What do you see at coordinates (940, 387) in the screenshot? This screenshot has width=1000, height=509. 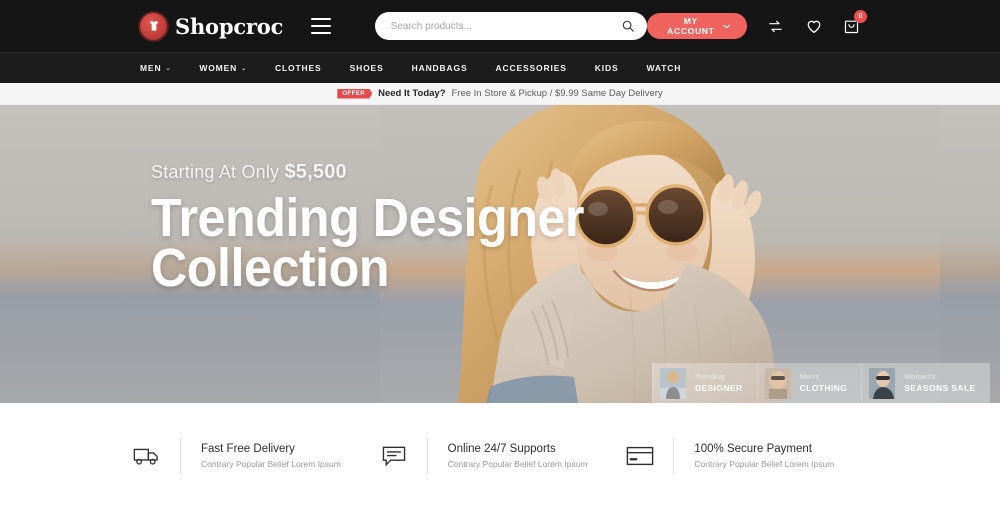 I see `promo-title: SEASONS SALE` at bounding box center [940, 387].